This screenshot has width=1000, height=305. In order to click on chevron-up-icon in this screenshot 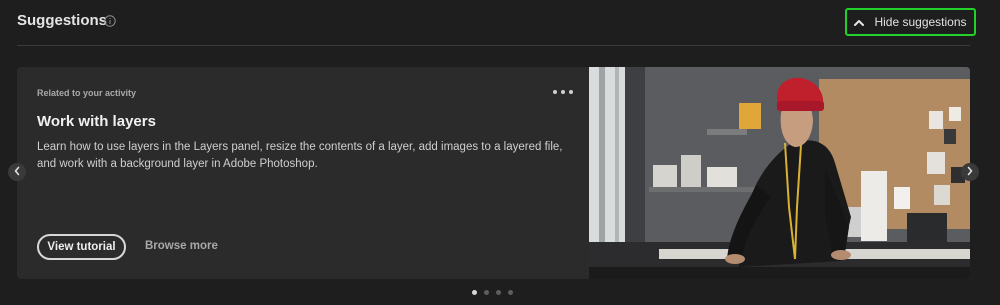, I will do `click(859, 22)`.